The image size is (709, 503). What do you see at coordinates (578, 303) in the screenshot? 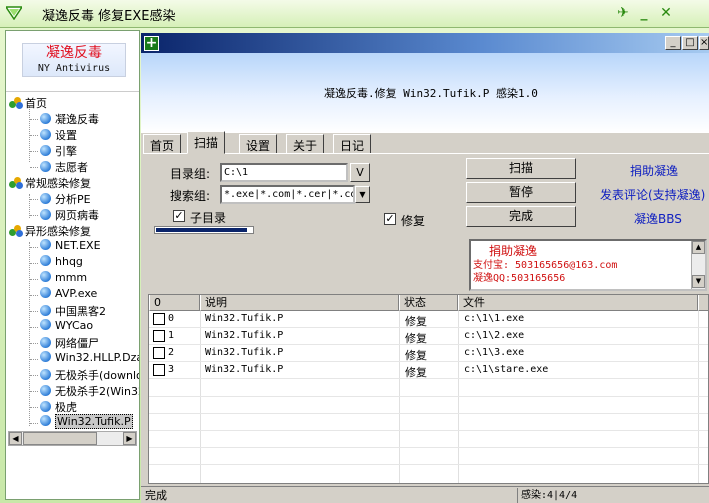
I see `col-file: 文件` at bounding box center [578, 303].